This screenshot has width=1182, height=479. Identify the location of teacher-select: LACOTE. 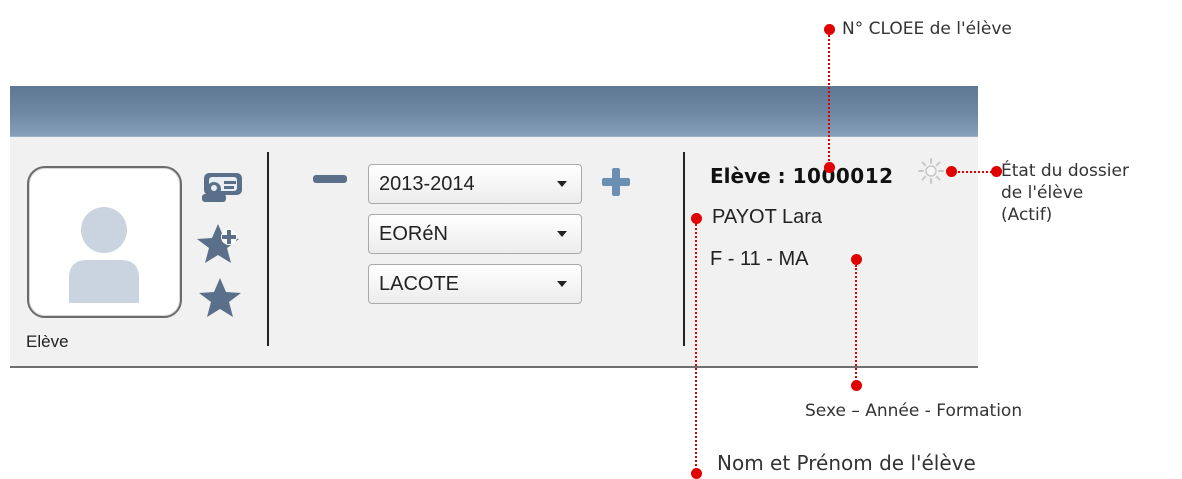
(475, 284).